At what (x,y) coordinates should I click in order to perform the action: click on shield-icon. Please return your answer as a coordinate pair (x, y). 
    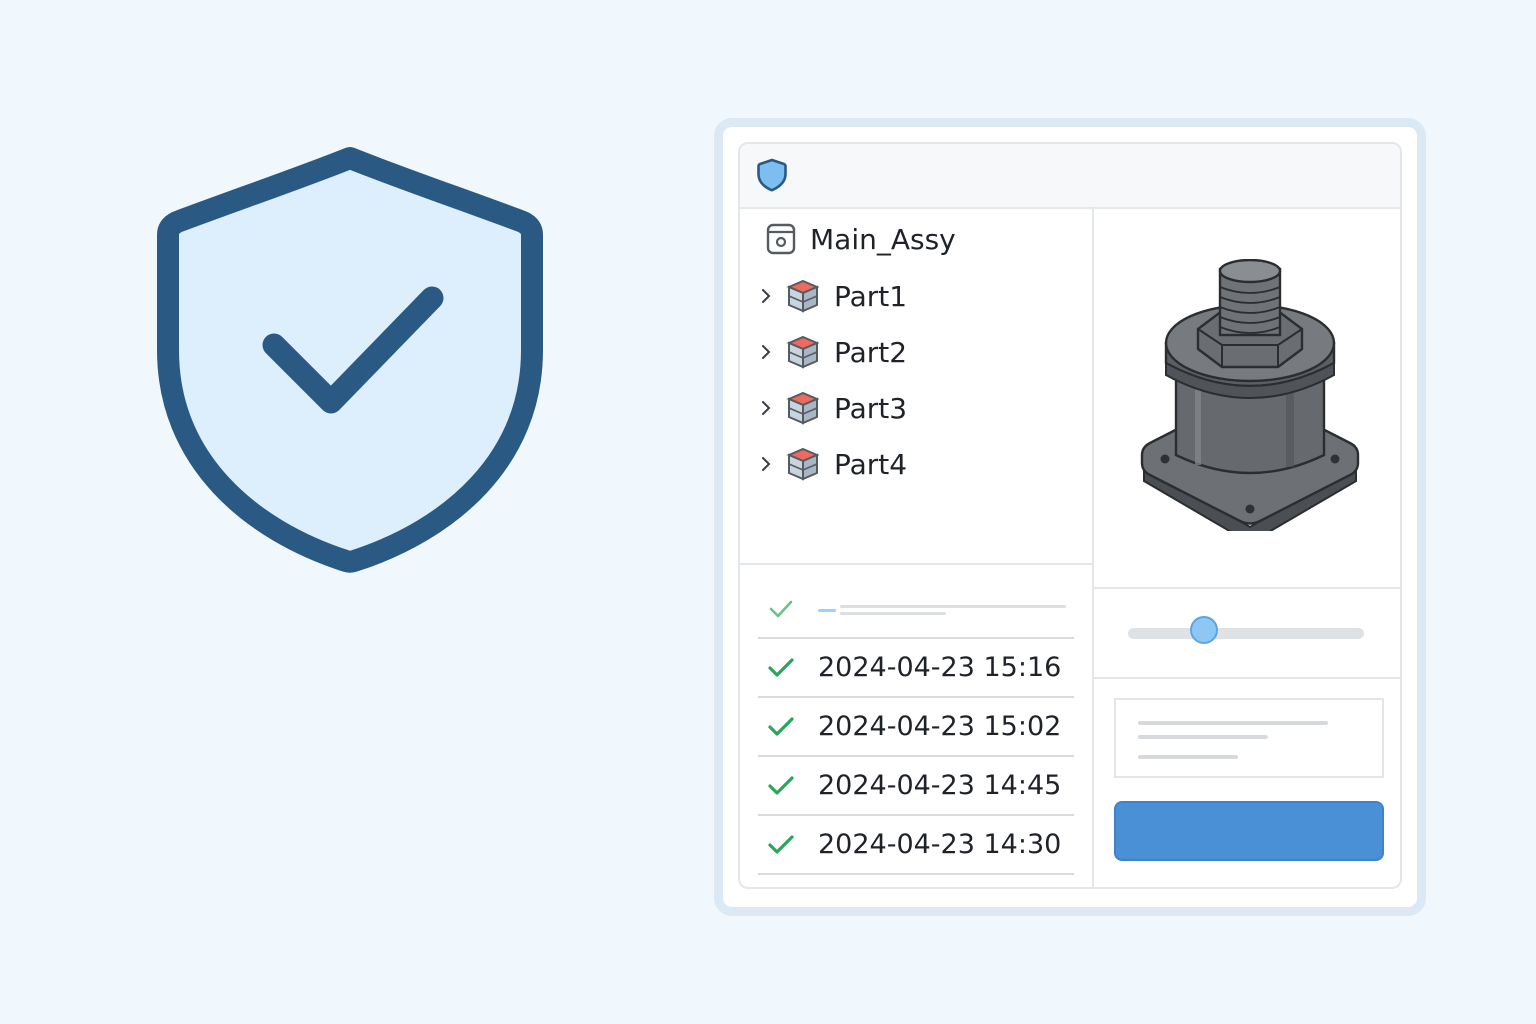
    Looking at the image, I should click on (772, 175).